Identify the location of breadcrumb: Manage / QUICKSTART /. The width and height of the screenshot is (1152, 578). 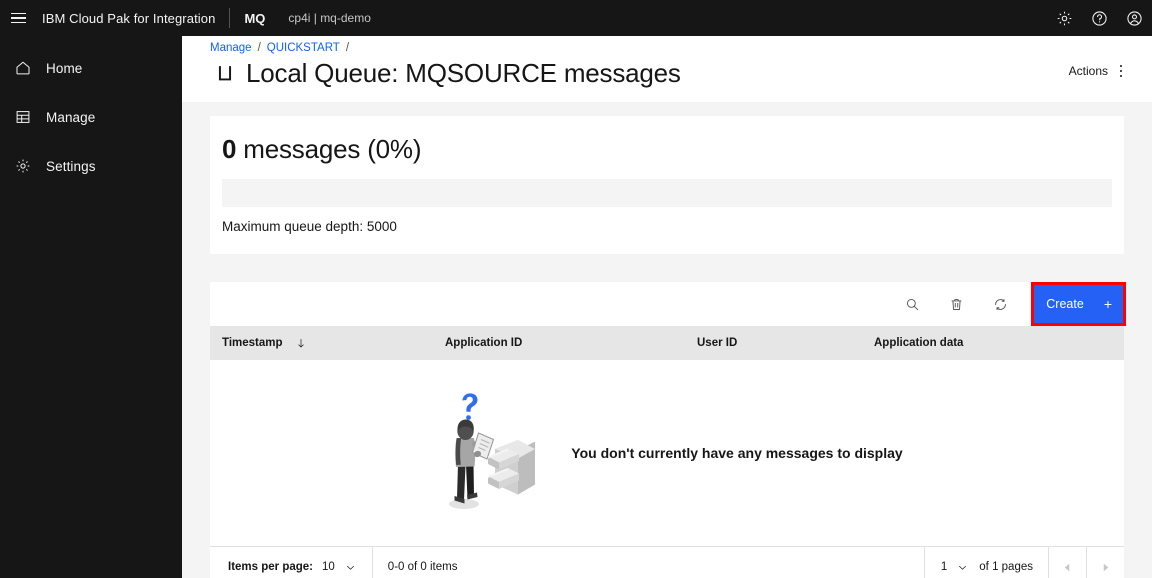
(667, 45).